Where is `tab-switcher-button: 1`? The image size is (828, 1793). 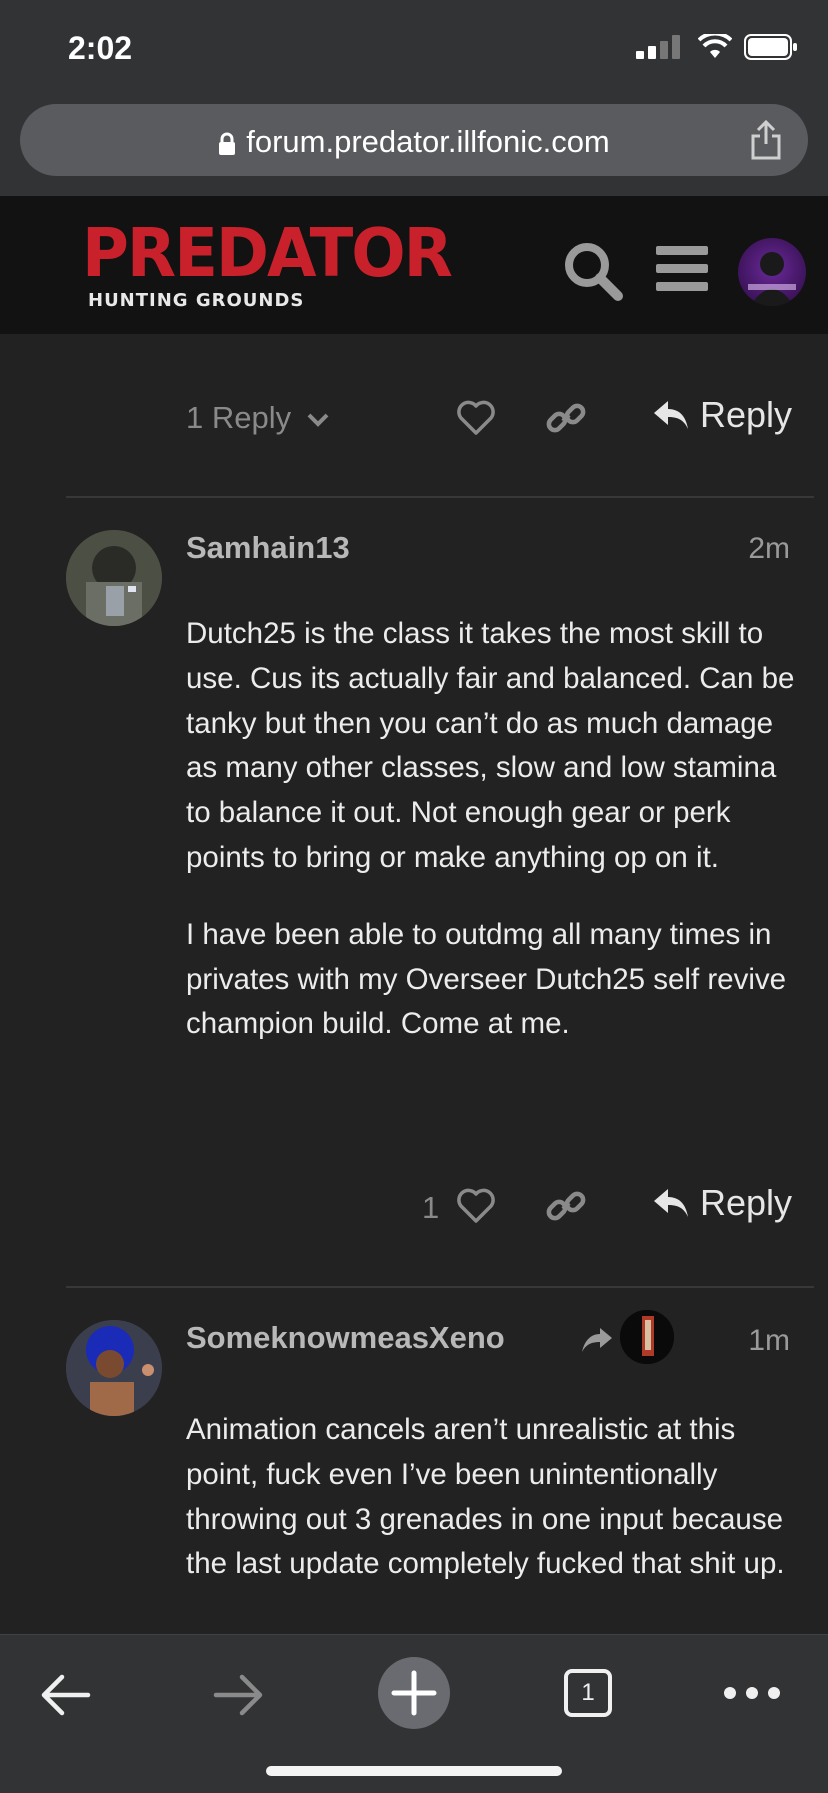 tab-switcher-button: 1 is located at coordinates (588, 1693).